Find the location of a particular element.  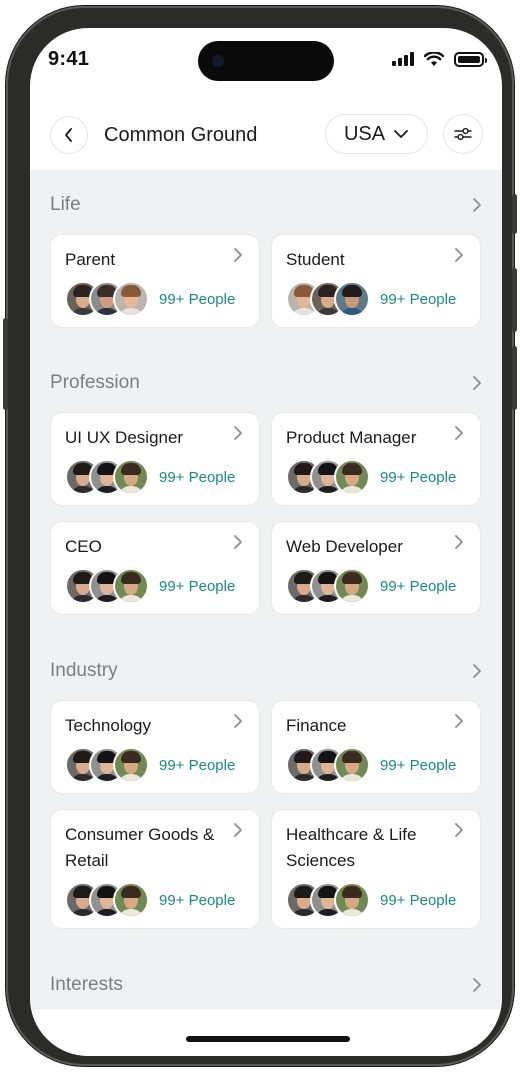

status-bar: 9:41 is located at coordinates (266, 58).